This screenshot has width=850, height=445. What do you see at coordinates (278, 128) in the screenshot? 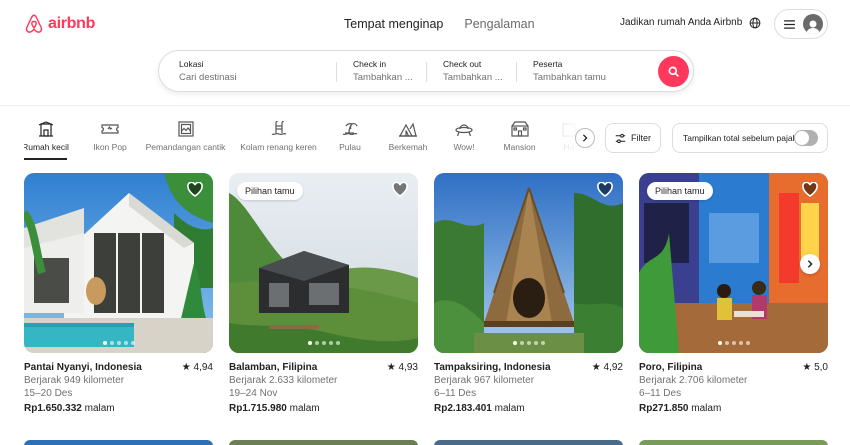
I see `pool-icon` at bounding box center [278, 128].